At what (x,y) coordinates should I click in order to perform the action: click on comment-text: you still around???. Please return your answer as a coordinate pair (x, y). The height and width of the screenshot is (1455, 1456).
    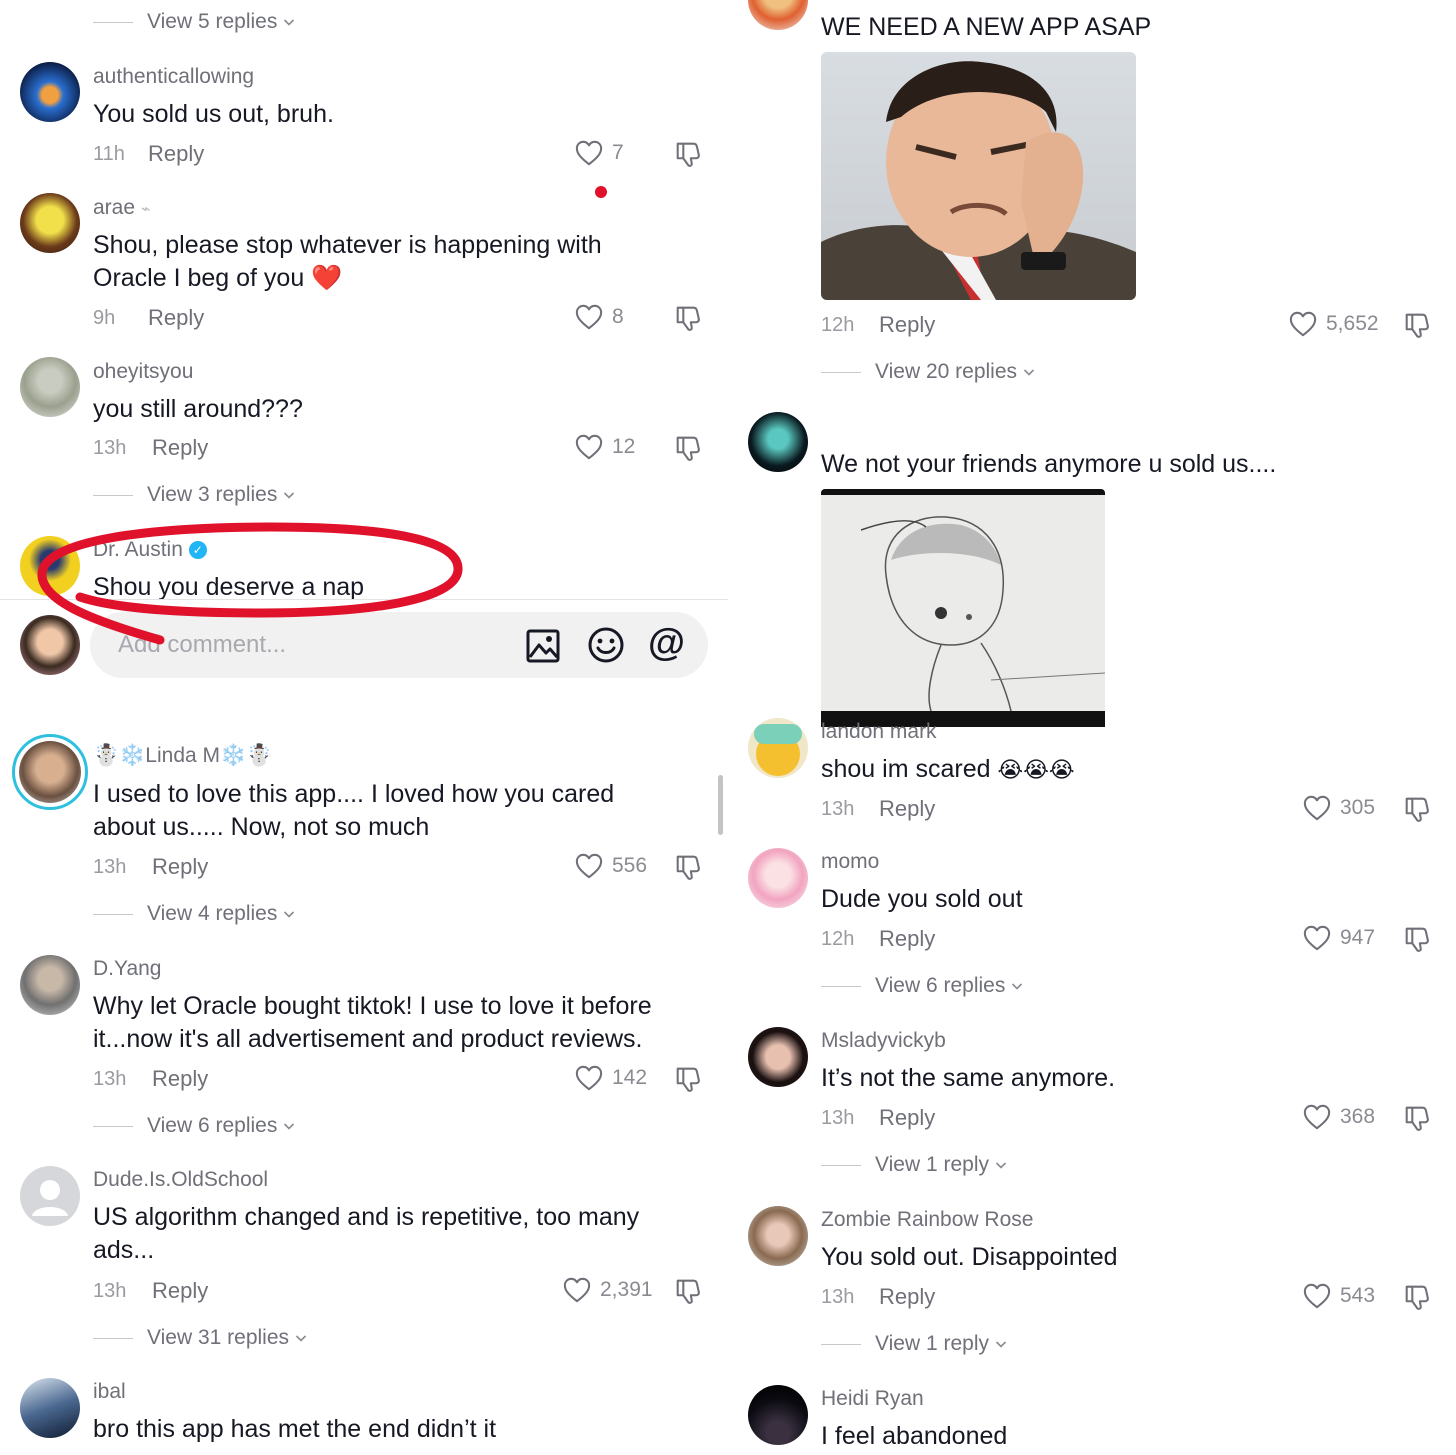
    Looking at the image, I should click on (198, 409).